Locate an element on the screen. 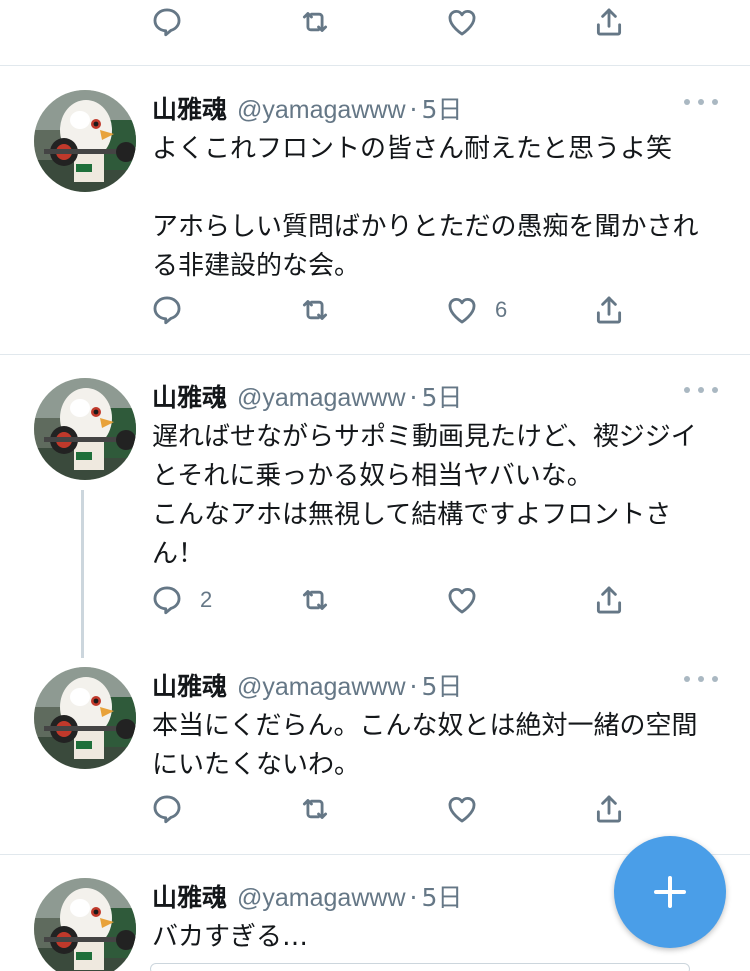  tweet-text: 本当にくだらん。こんな奴とは絶対一緒の空間にいたくないわ。 is located at coordinates (425, 745).